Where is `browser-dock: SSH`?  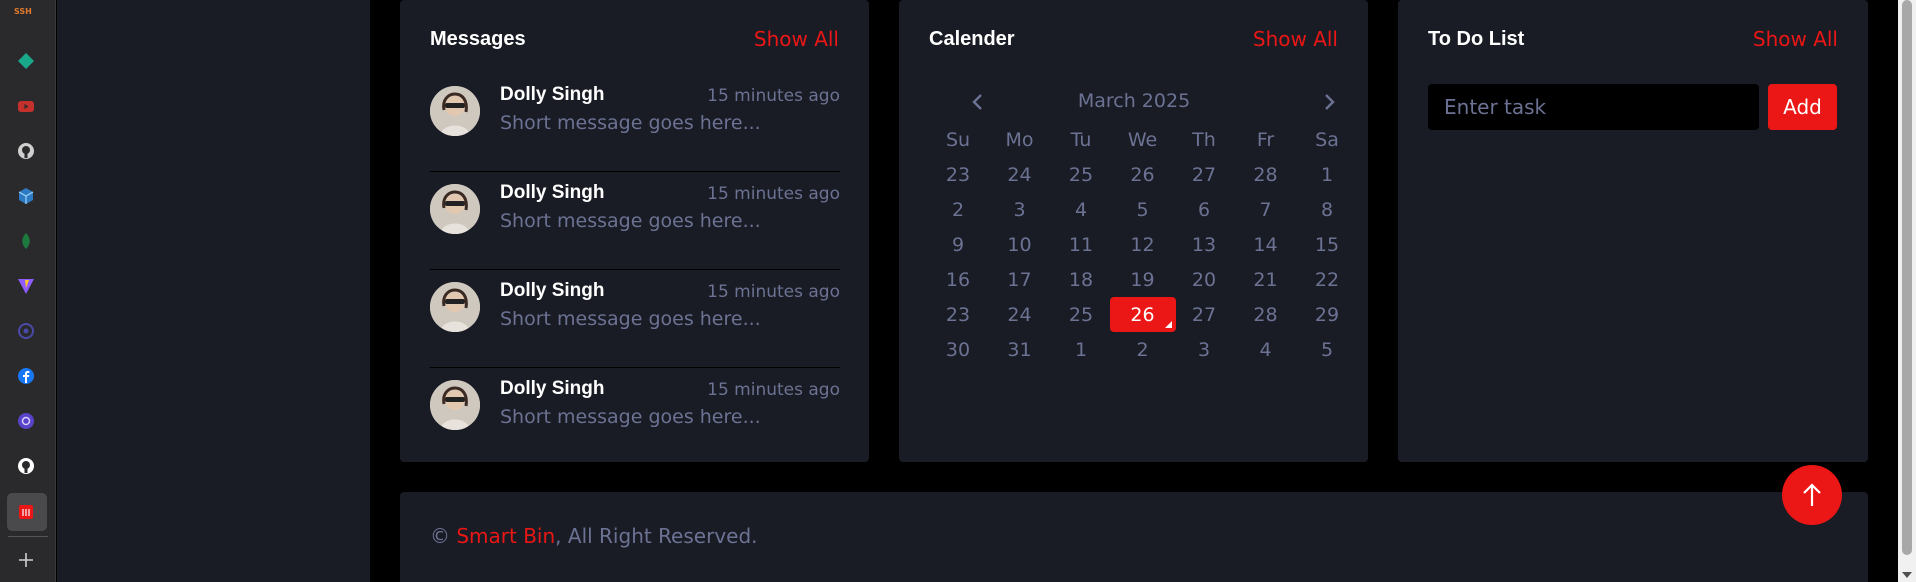
browser-dock: SSH is located at coordinates (28, 291).